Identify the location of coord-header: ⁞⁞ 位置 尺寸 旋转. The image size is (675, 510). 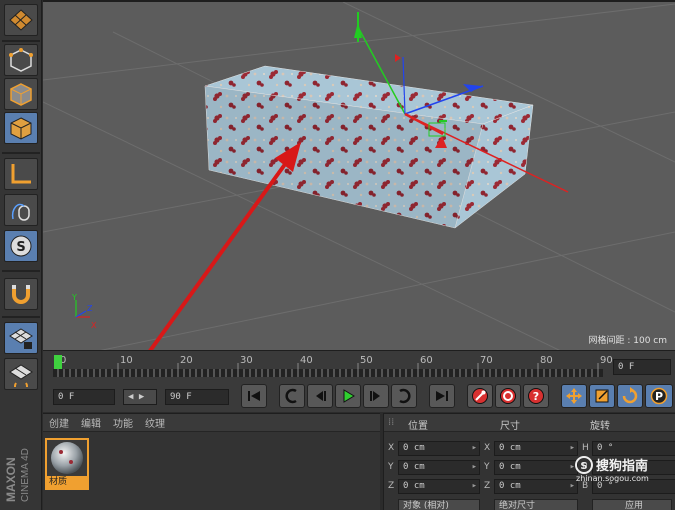
(529, 423).